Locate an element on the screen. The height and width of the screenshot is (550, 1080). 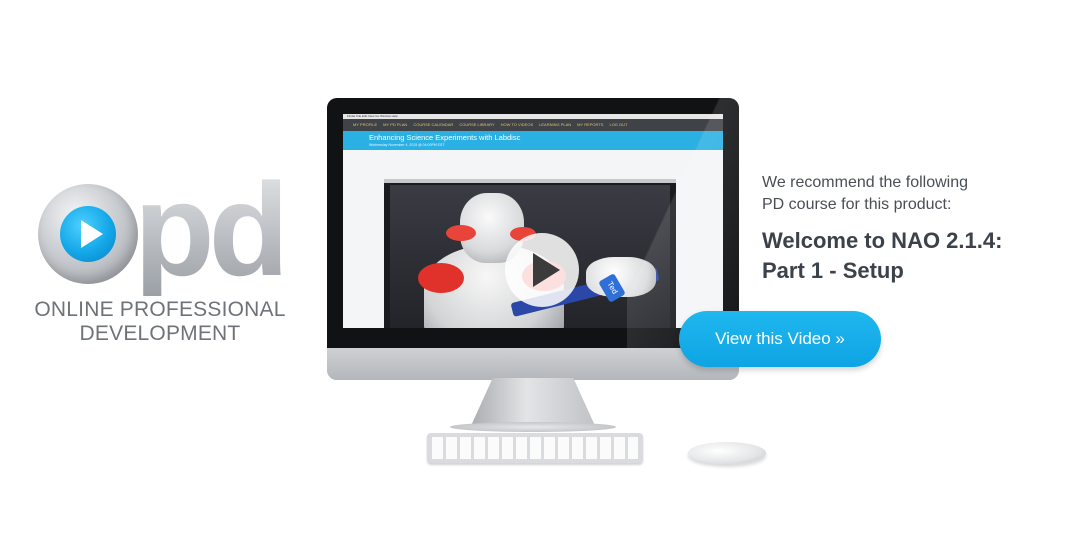
screen-nav-item: LEARNING PLAN is located at coordinates (555, 124).